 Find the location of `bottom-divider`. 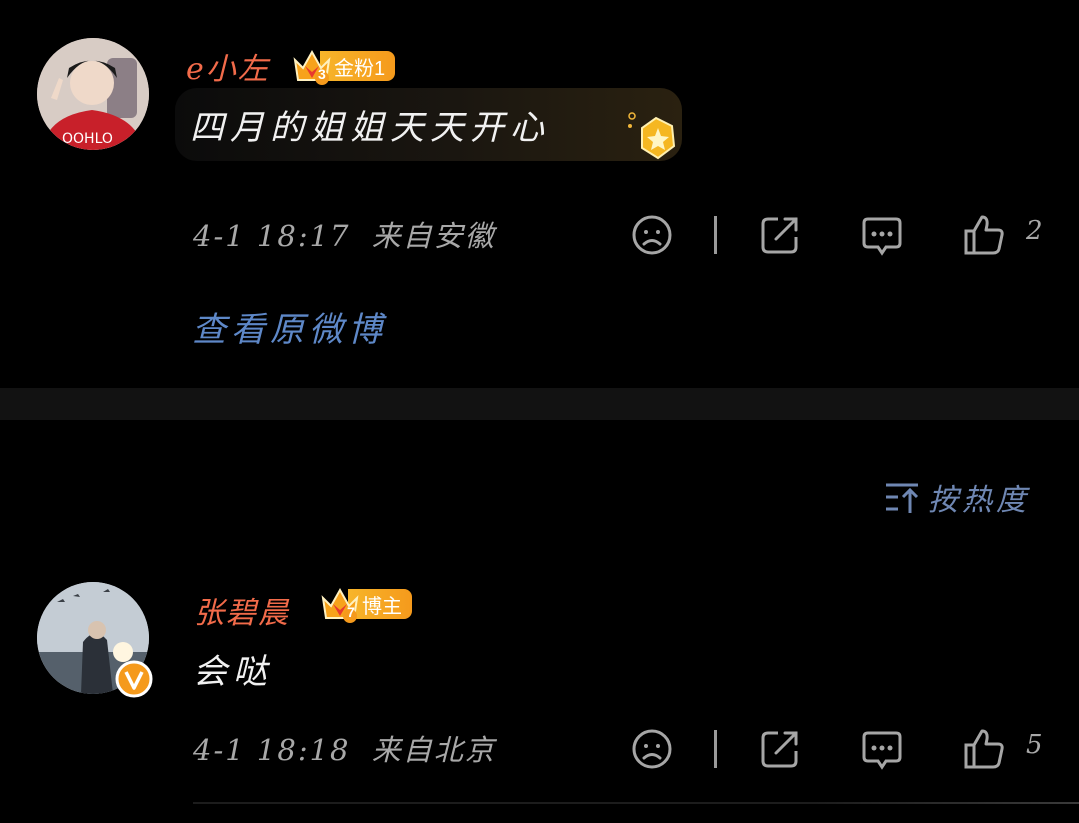

bottom-divider is located at coordinates (636, 803).